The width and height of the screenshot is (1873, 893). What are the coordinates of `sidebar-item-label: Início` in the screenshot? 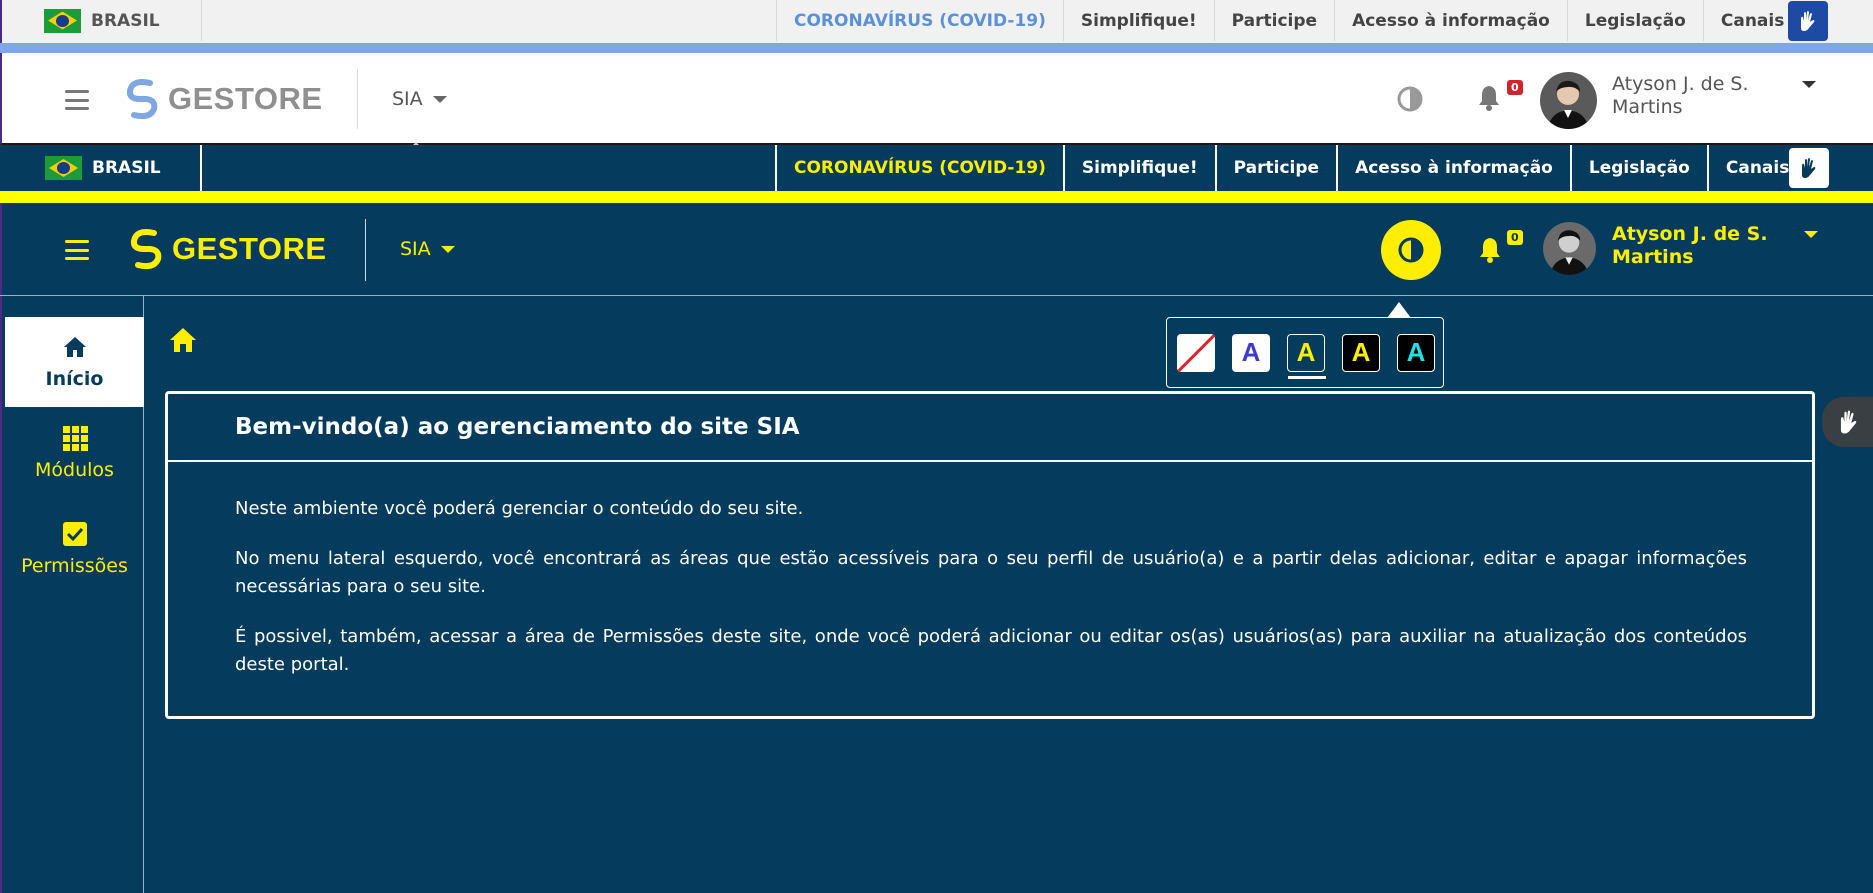 It's located at (74, 379).